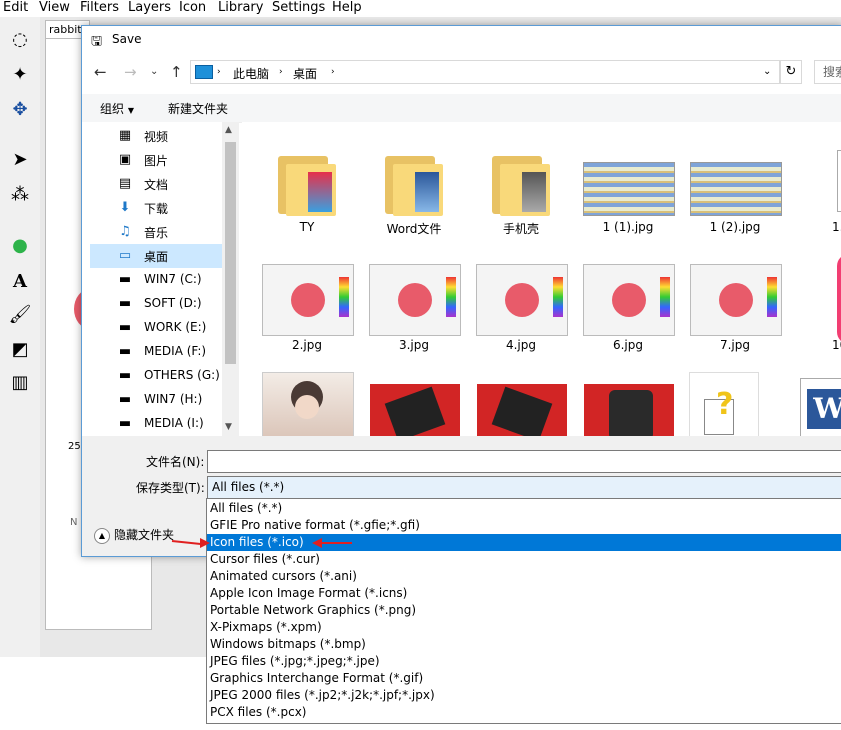 Image resolution: width=841 pixels, height=730 pixels. What do you see at coordinates (827, 72) in the screenshot?
I see `search-input: 搜索` at bounding box center [827, 72].